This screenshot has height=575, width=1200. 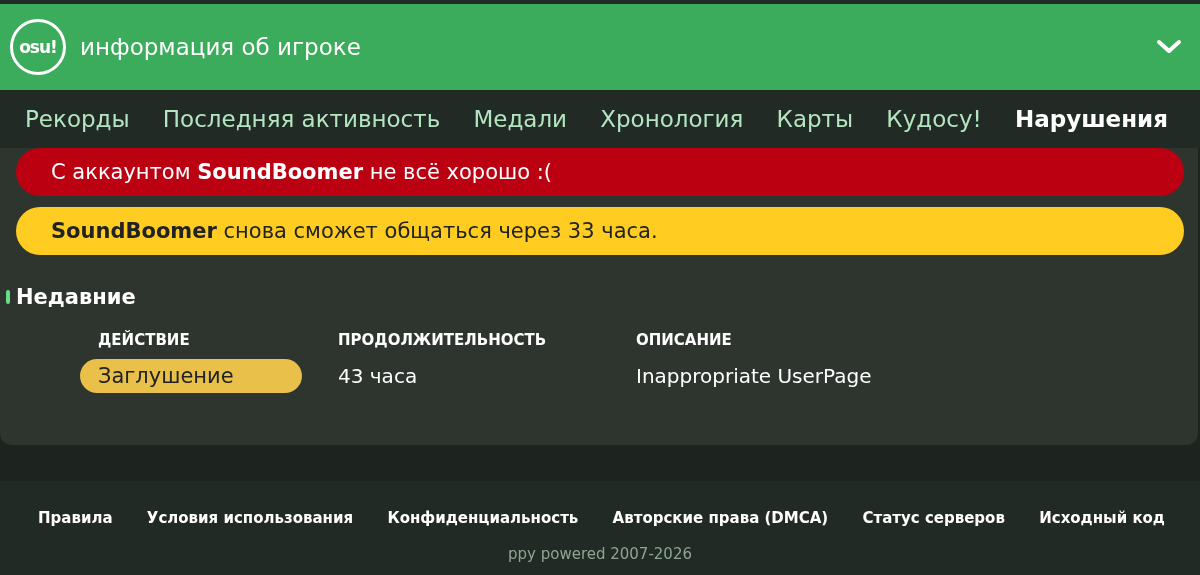 What do you see at coordinates (75, 518) in the screenshot?
I see `footer-link: Правила` at bounding box center [75, 518].